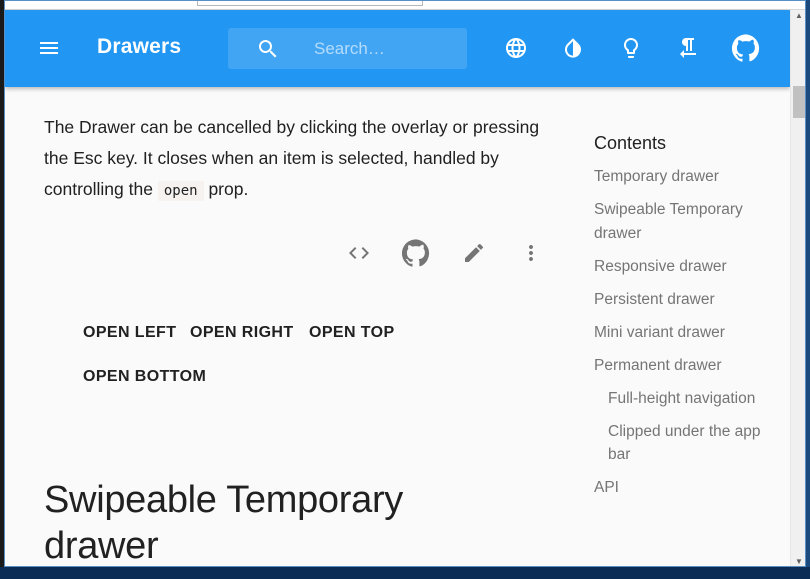  I want to click on toc-item-swipeable-temporary-drawer: Swipeable Temporary drawer, so click(689, 221).